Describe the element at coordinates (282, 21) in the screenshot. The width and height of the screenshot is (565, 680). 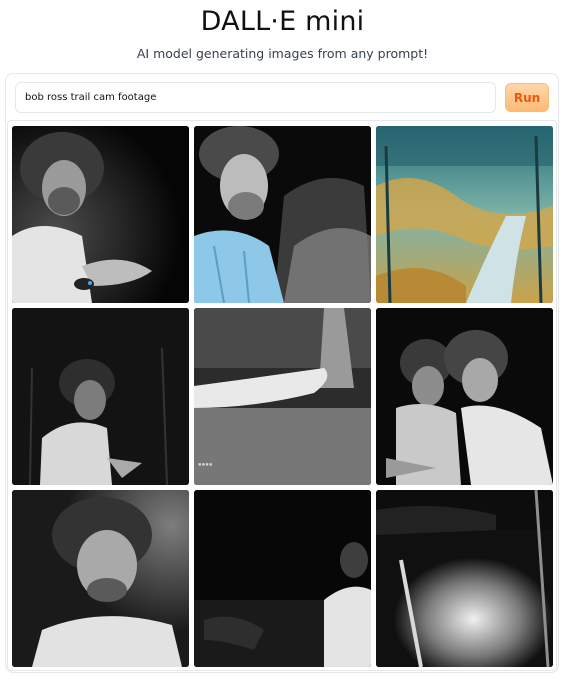
I see `page-title: DALL·E mini` at that location.